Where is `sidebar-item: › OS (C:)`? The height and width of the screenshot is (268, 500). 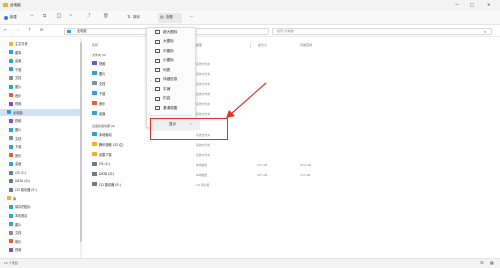
sidebar-item: › OS (C:) is located at coordinates (40, 172).